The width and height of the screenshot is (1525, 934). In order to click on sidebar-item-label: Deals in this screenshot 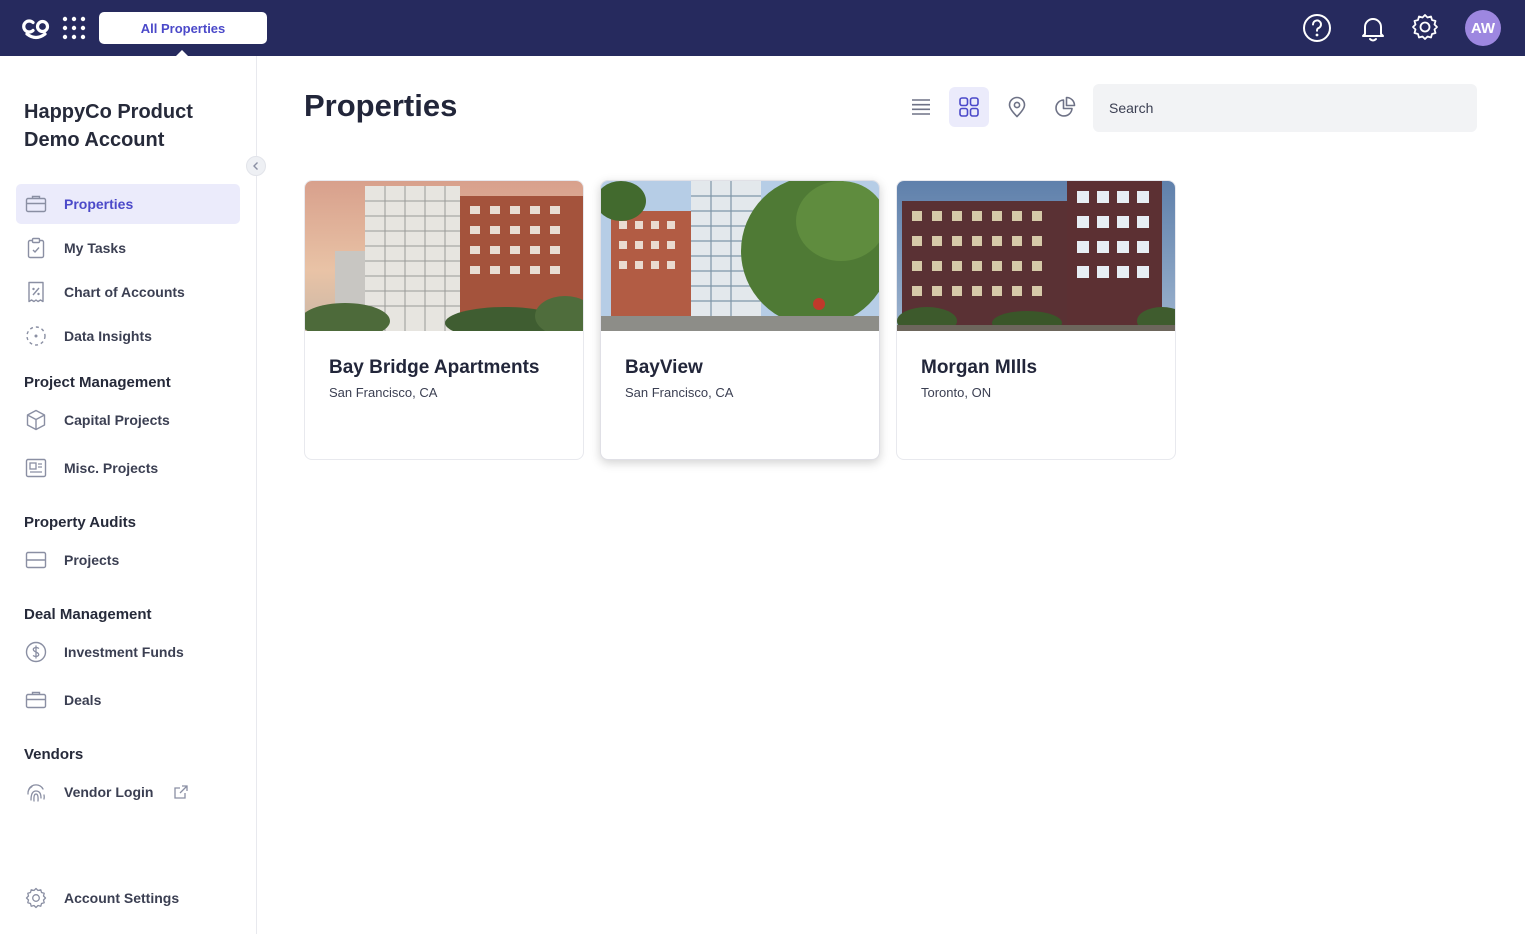, I will do `click(83, 700)`.